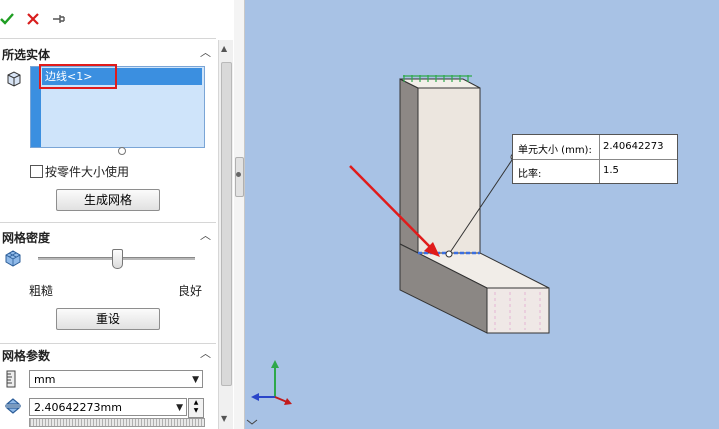  I want to click on list-highlight-box, so click(78, 76).